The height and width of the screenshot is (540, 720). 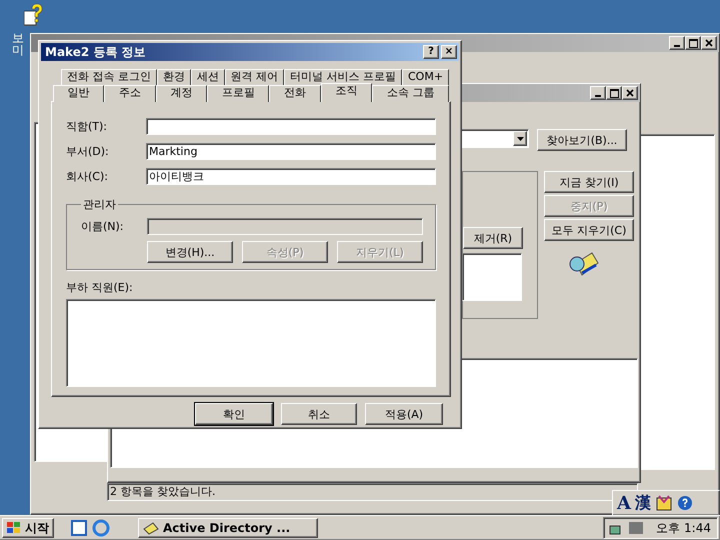 What do you see at coordinates (99, 204) in the screenshot?
I see `group-title: 관리자` at bounding box center [99, 204].